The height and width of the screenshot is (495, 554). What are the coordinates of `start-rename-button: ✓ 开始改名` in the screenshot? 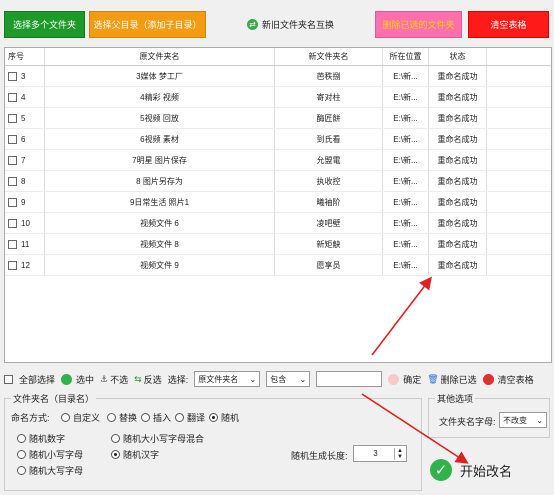 It's located at (489, 470).